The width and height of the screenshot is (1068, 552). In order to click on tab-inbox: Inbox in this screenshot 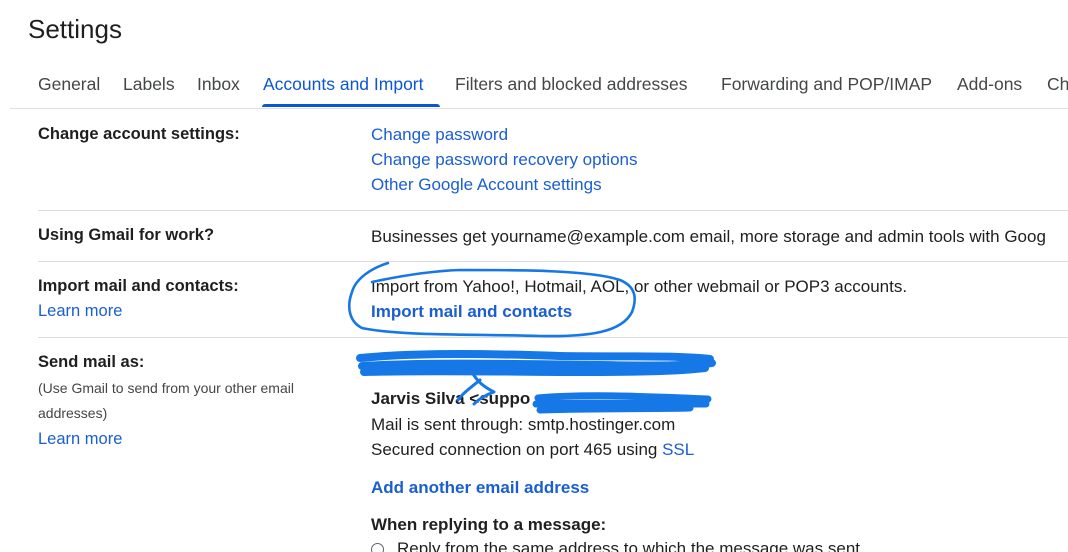, I will do `click(218, 84)`.